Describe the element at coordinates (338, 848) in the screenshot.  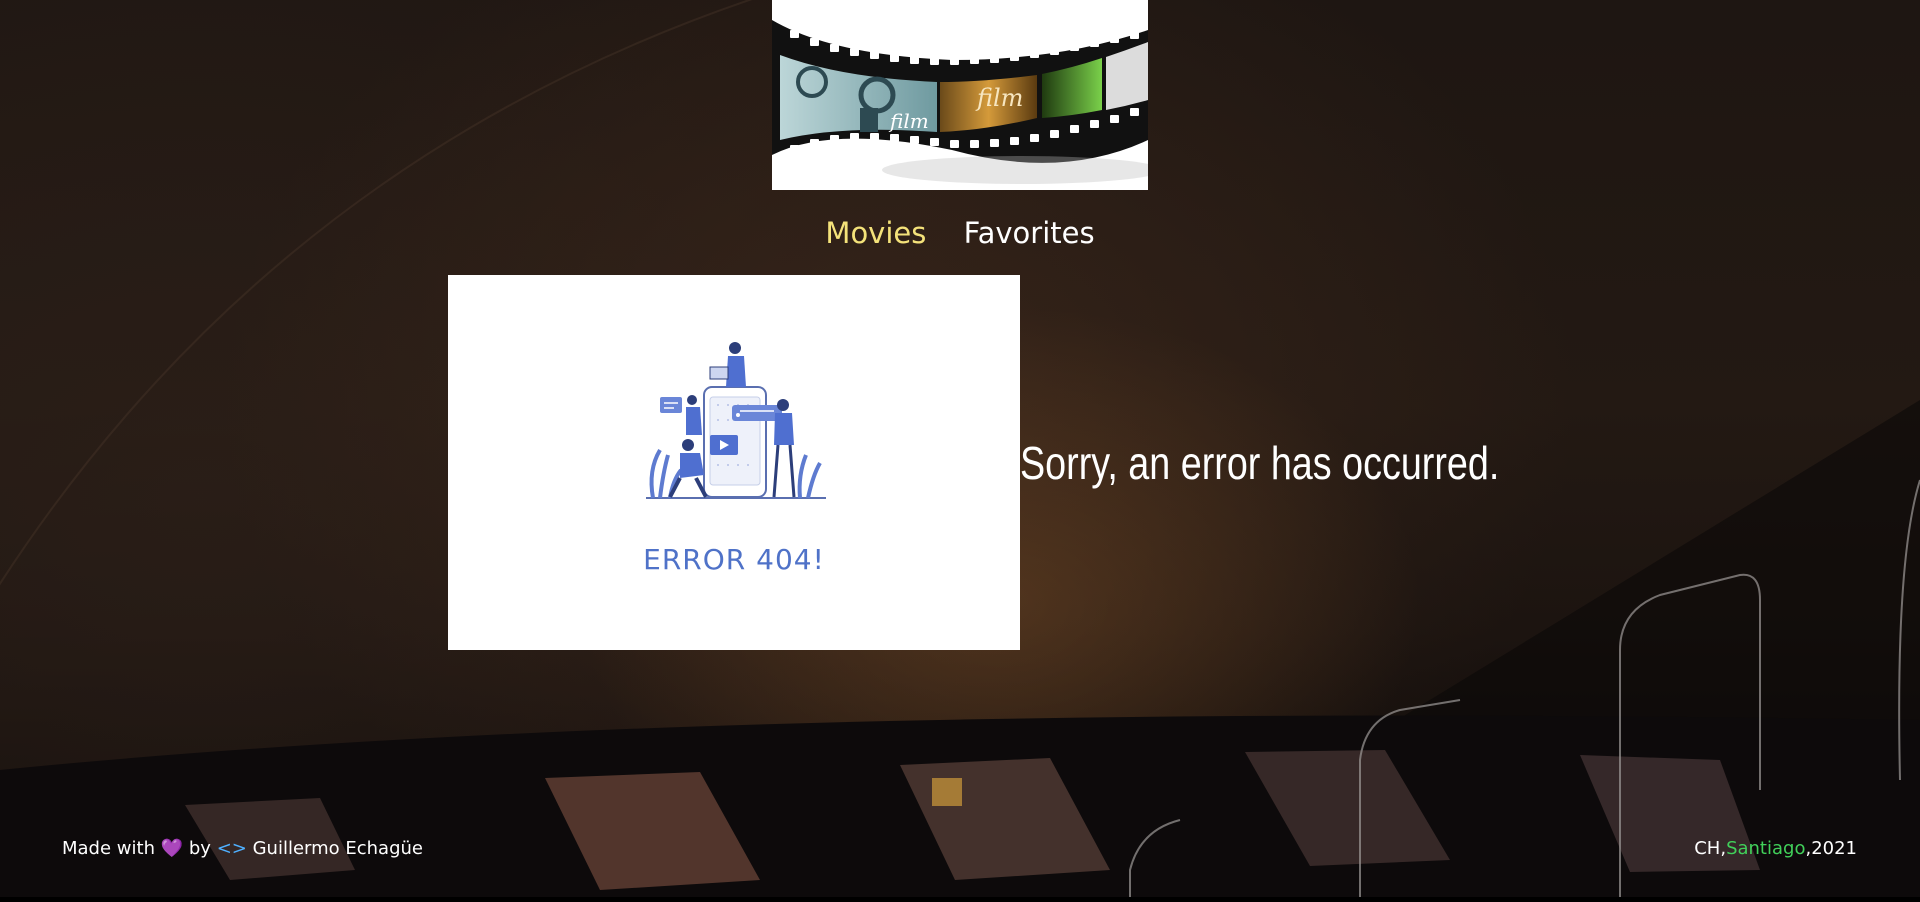
I see `author-name: Guillermo Echagüe` at that location.